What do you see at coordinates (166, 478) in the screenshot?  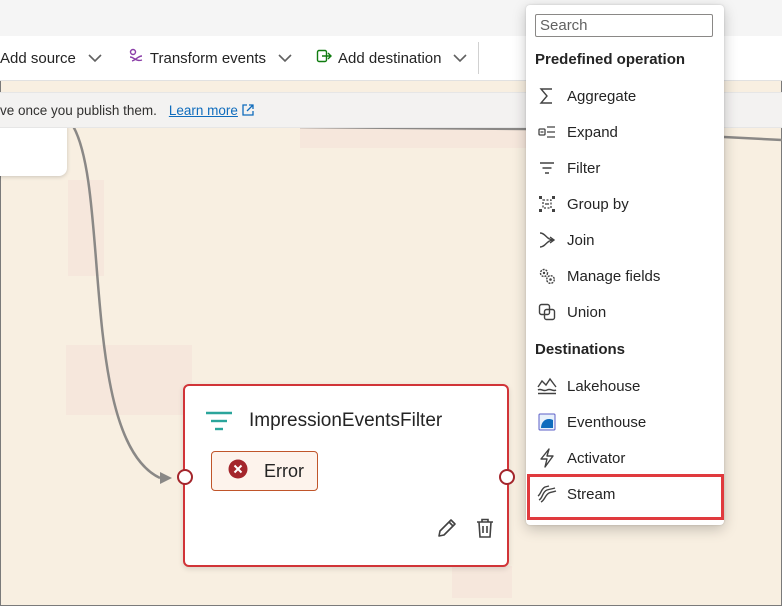 I see `connector-arrowhead` at bounding box center [166, 478].